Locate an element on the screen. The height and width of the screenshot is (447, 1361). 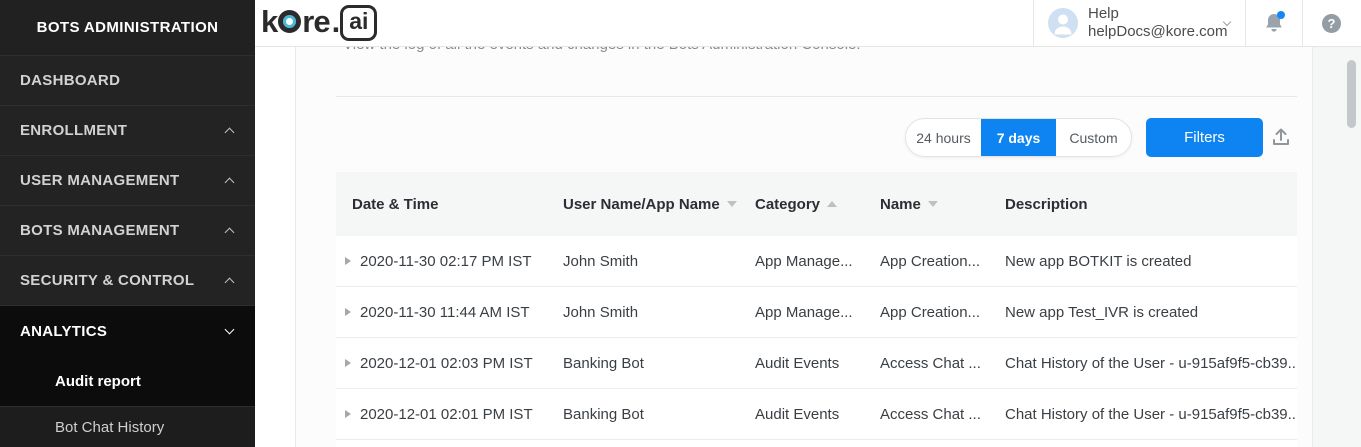
cell-datetime: 2020-11-30 02:17 PM IST is located at coordinates (446, 261).